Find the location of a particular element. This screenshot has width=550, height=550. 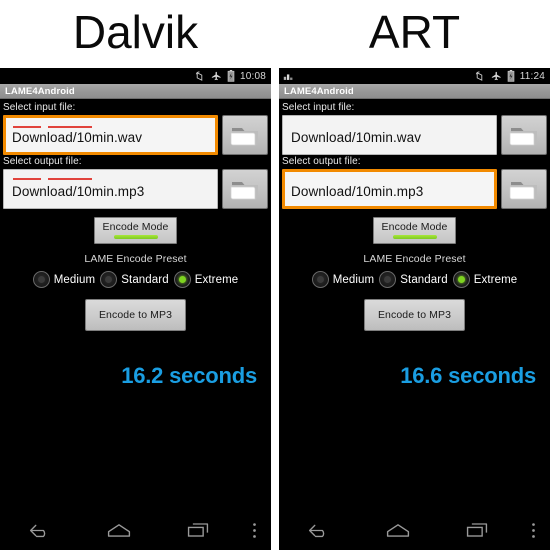

result-time: 16.6 seconds is located at coordinates (468, 375).